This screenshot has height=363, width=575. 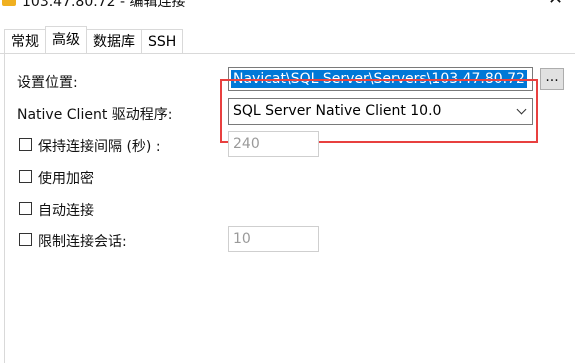 I want to click on auto-connect-label: 自动连接, so click(x=66, y=211).